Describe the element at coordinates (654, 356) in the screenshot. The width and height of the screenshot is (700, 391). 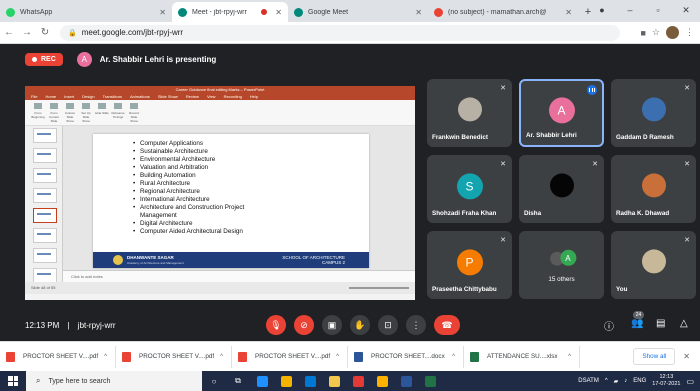
I see `show-all-button: Show all` at that location.